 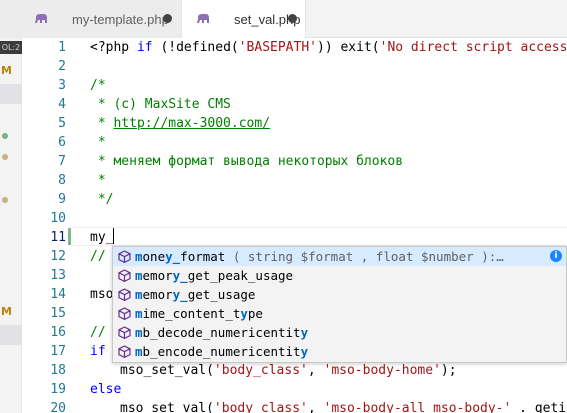 I want to click on suggestion-label: mb_encode_numericentity, so click(x=221, y=351).